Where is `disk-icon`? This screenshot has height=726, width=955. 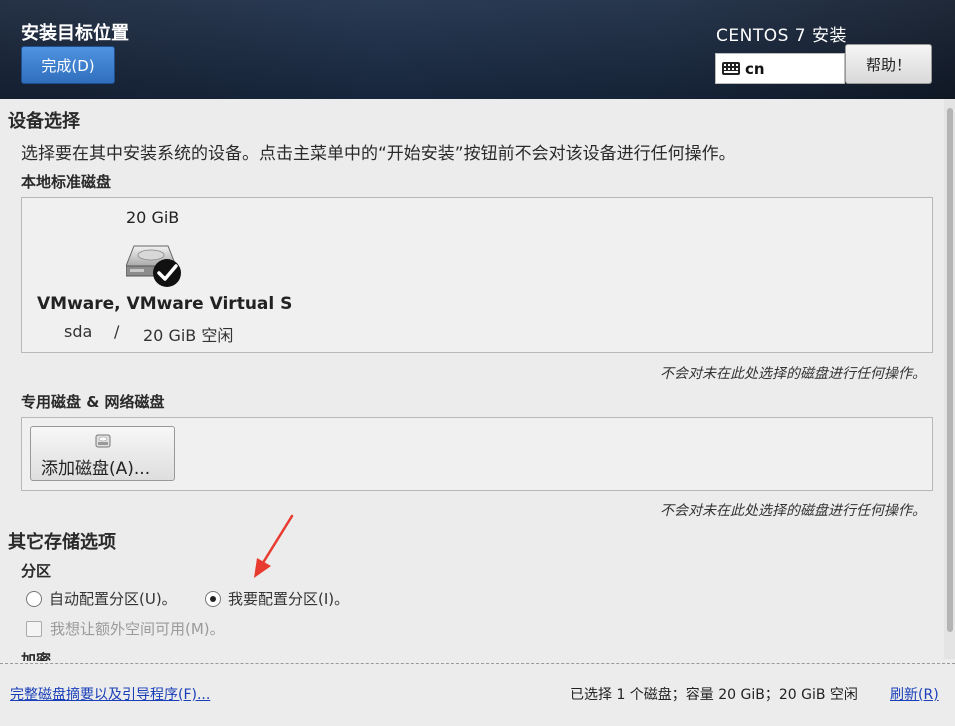
disk-icon is located at coordinates (103, 441).